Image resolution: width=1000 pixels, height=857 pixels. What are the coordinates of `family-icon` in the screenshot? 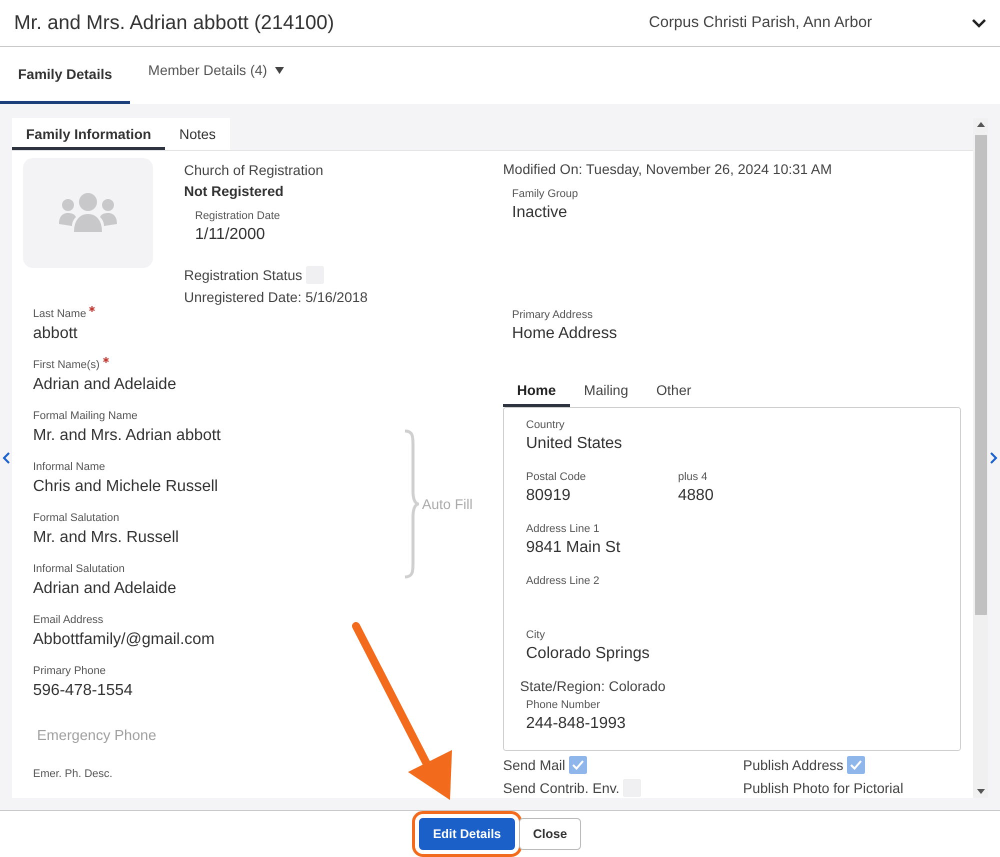 It's located at (88, 213).